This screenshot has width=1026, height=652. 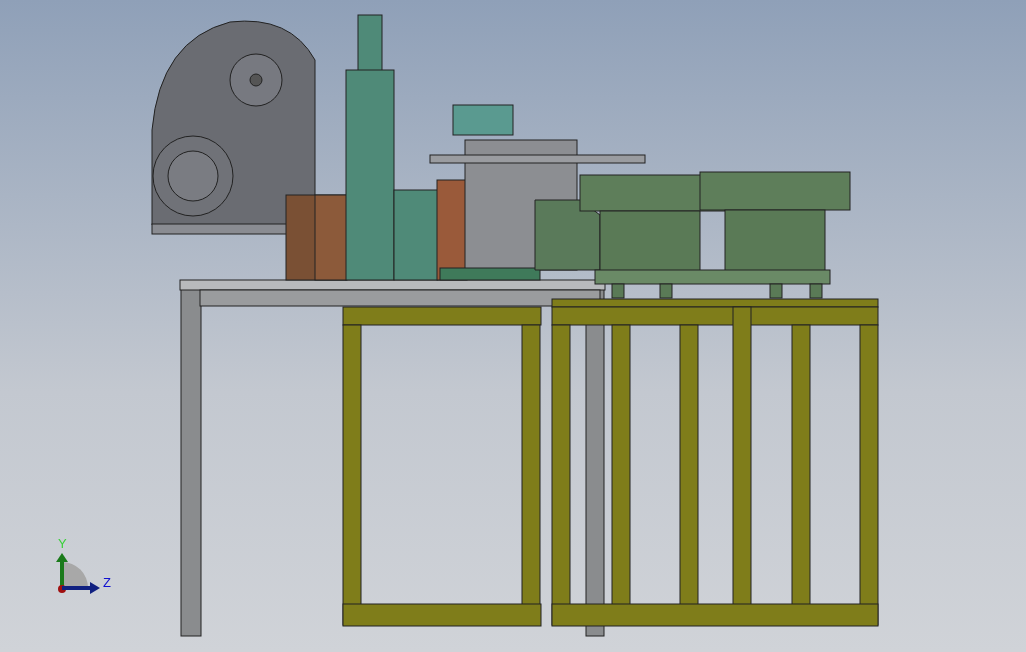 What do you see at coordinates (79, 588) in the screenshot?
I see `z-axis-arrow` at bounding box center [79, 588].